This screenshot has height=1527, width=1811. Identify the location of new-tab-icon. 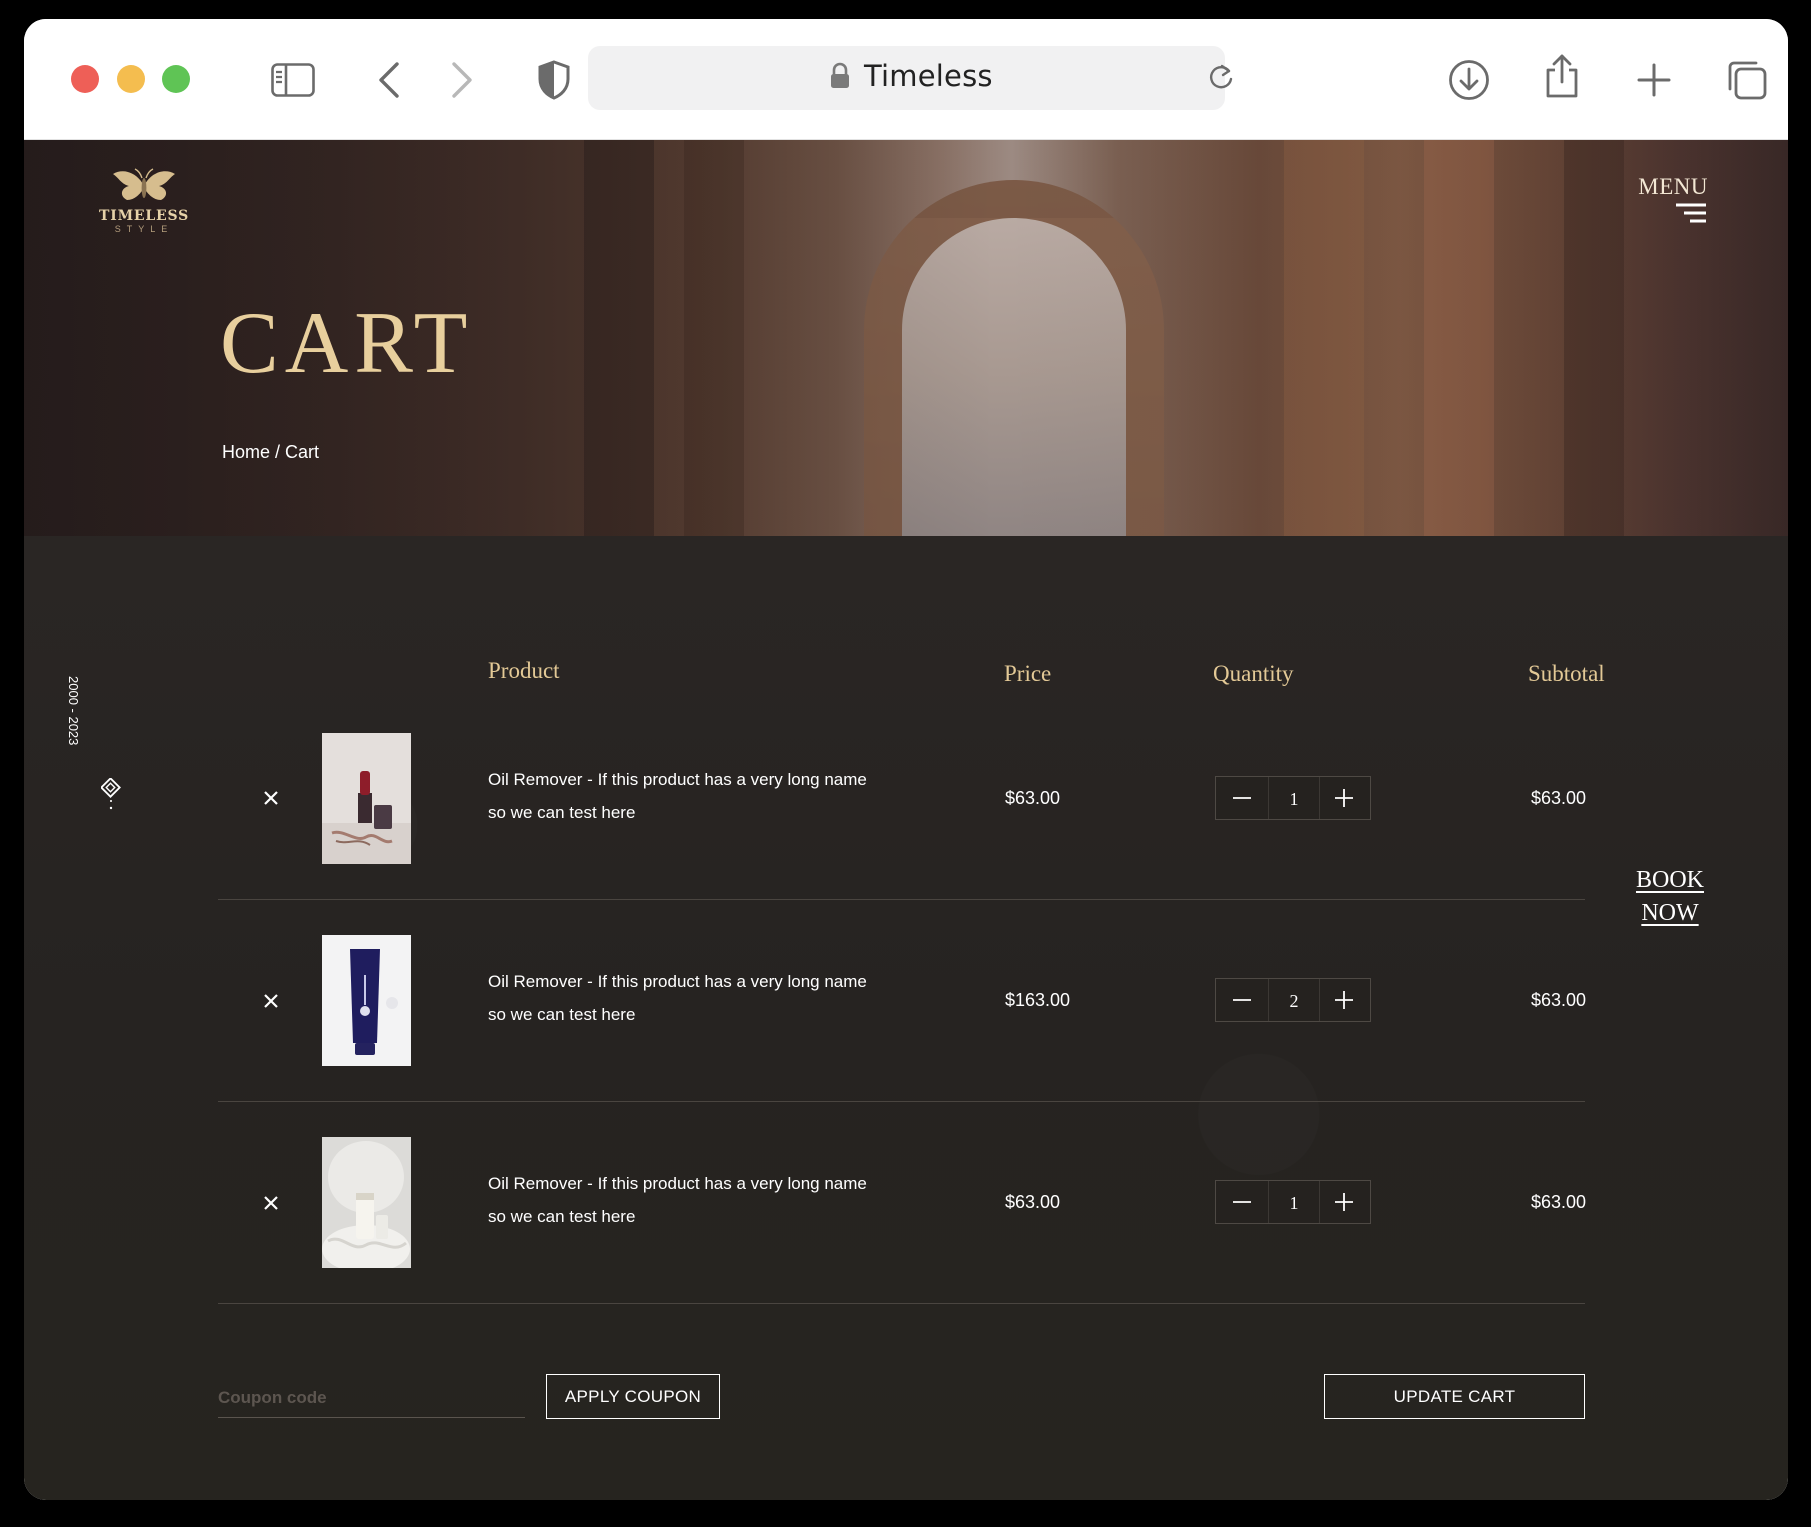
(1654, 80).